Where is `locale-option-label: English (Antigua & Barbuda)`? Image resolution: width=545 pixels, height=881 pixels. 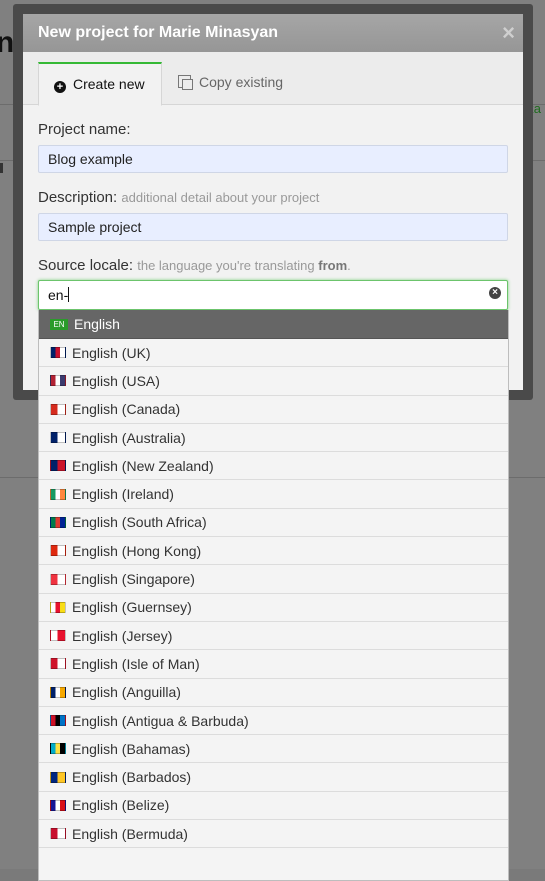 locale-option-label: English (Antigua & Barbuda) is located at coordinates (160, 720).